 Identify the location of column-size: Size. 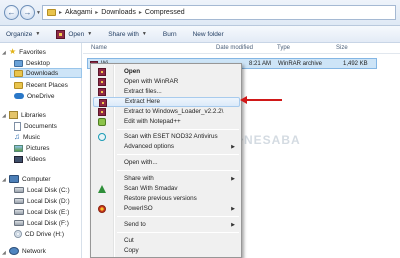
(342, 48).